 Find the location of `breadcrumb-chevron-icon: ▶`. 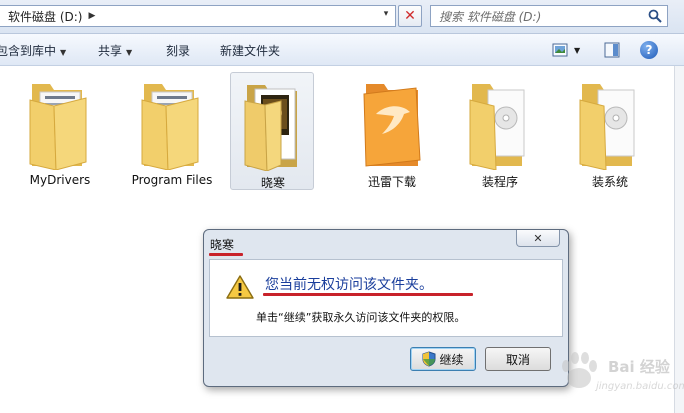

breadcrumb-chevron-icon: ▶ is located at coordinates (91, 16).